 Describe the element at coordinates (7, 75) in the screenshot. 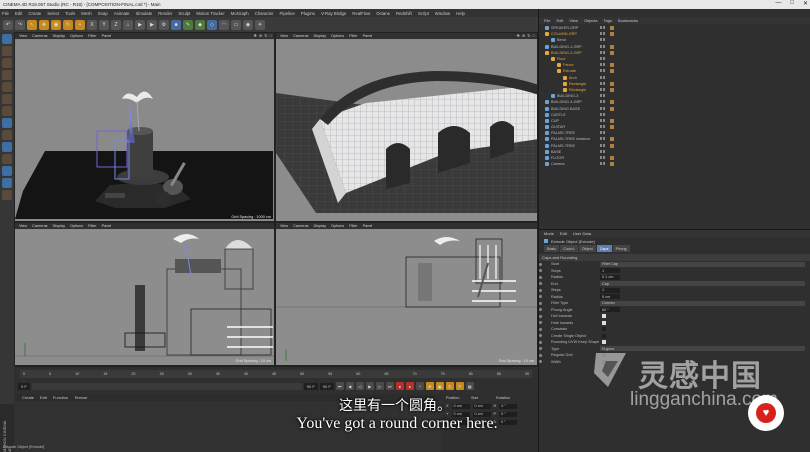

I see `workplane-icon` at that location.